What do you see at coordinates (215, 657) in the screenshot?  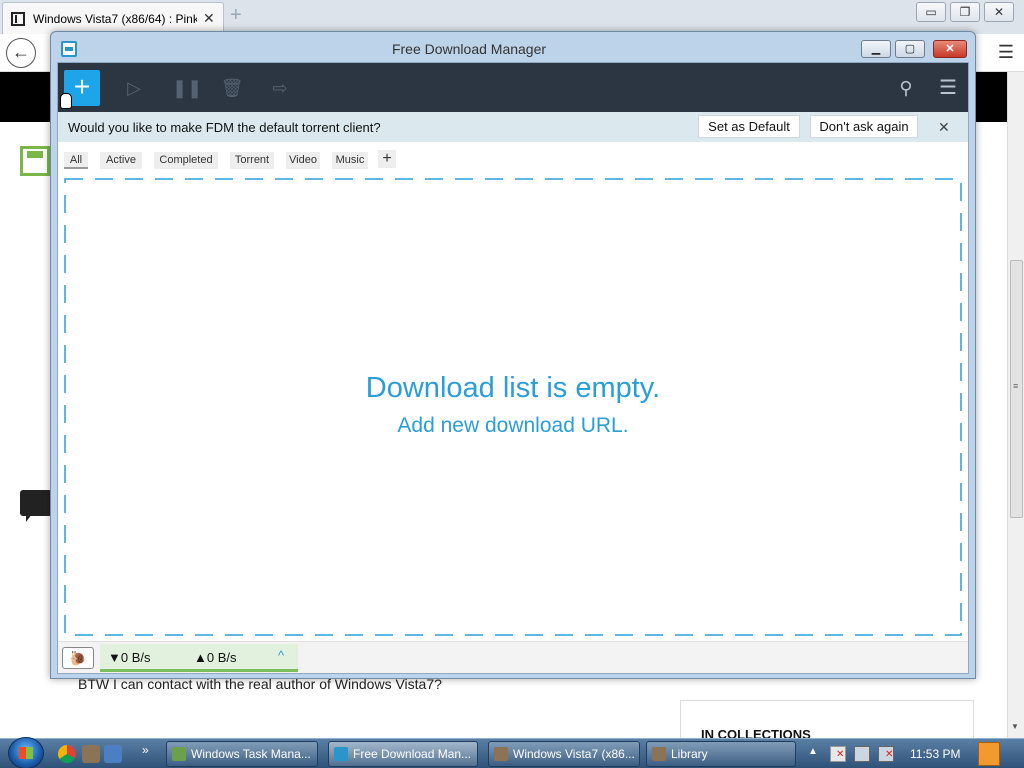 I see `upload-speed: ▲0 B/s` at bounding box center [215, 657].